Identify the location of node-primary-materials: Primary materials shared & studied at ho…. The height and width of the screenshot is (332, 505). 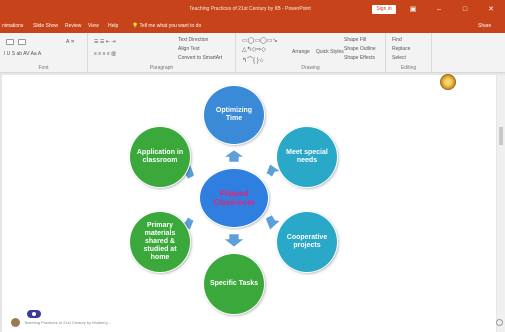
(160, 242).